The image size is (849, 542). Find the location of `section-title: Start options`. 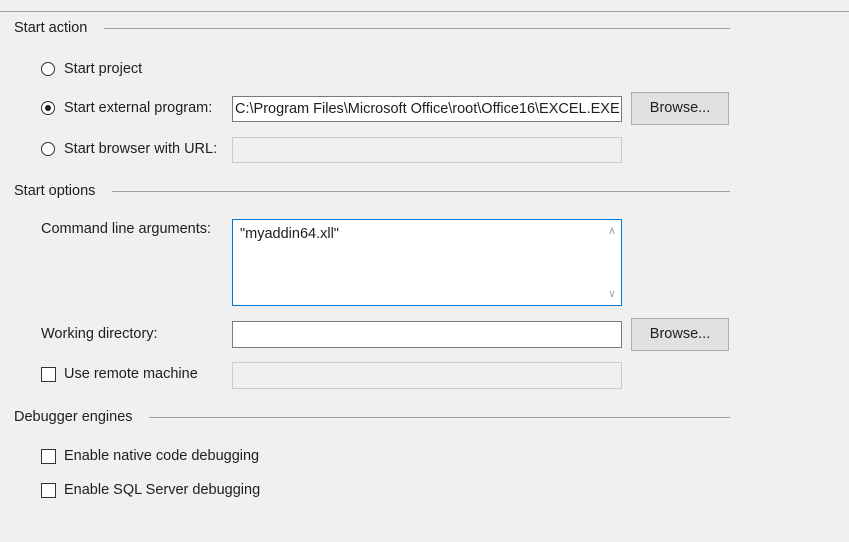

section-title: Start options is located at coordinates (55, 191).